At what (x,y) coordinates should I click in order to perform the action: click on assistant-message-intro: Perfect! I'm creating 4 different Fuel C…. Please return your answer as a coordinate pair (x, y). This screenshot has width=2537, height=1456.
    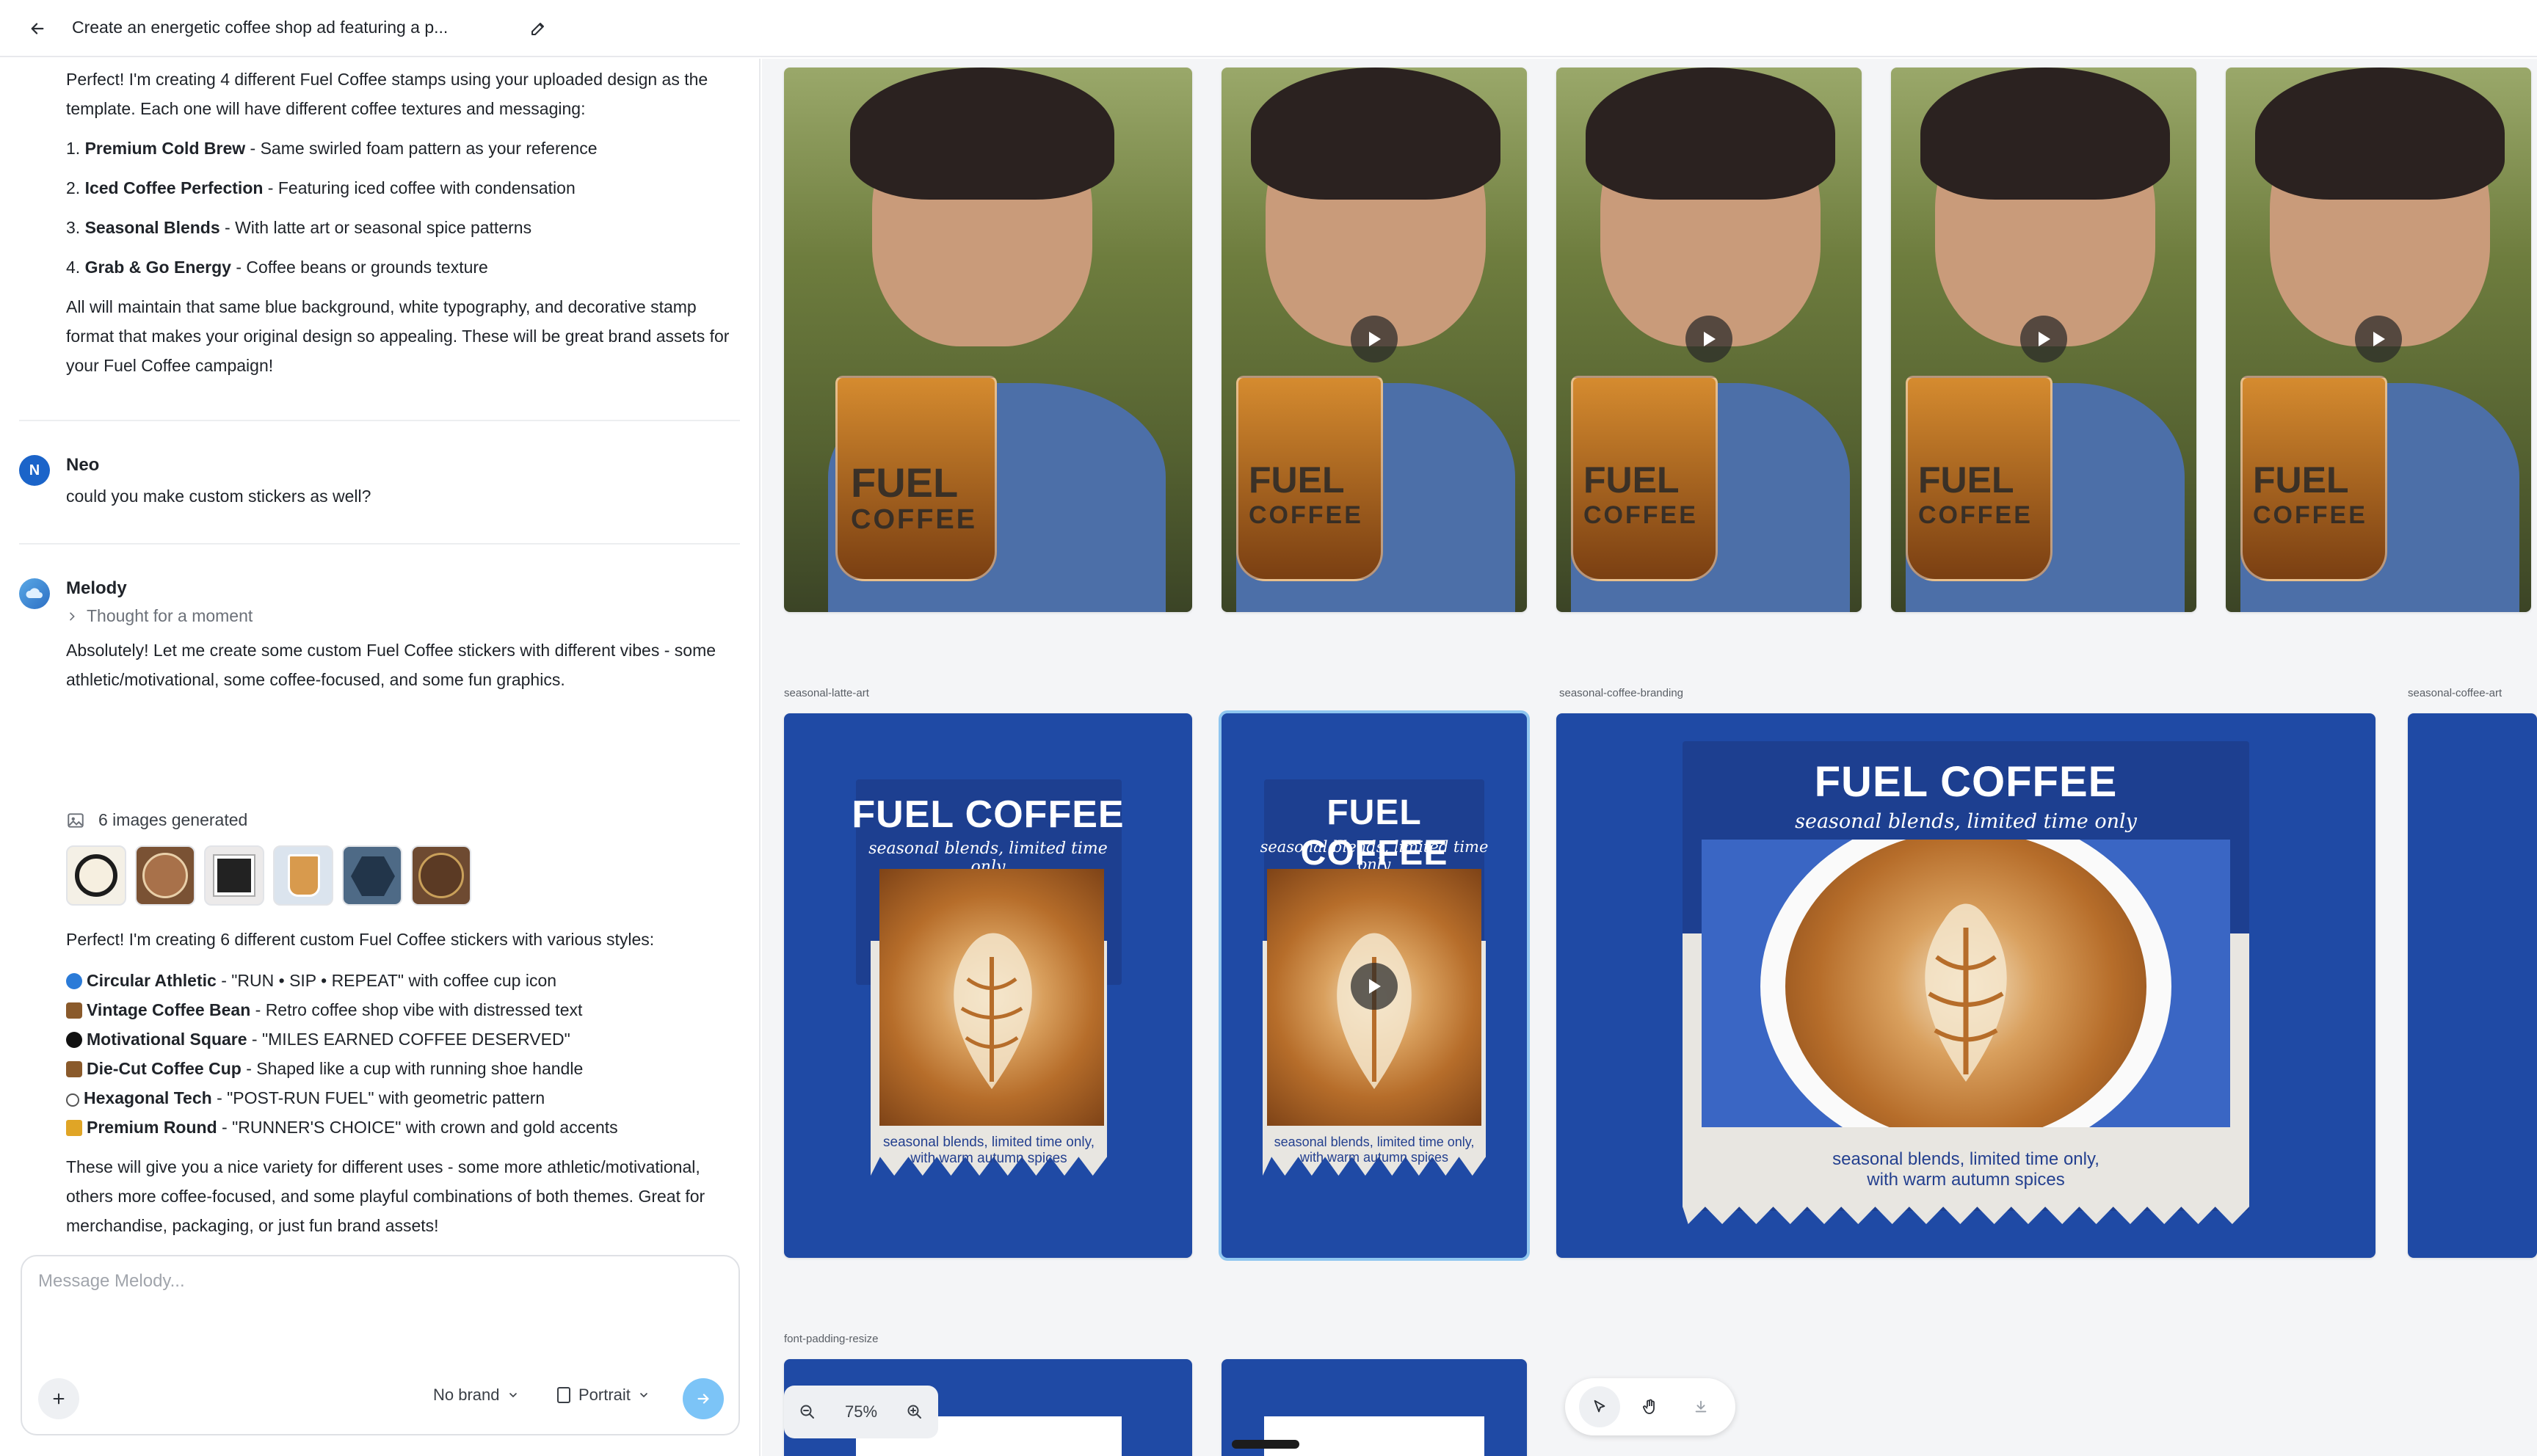
    Looking at the image, I should click on (407, 222).